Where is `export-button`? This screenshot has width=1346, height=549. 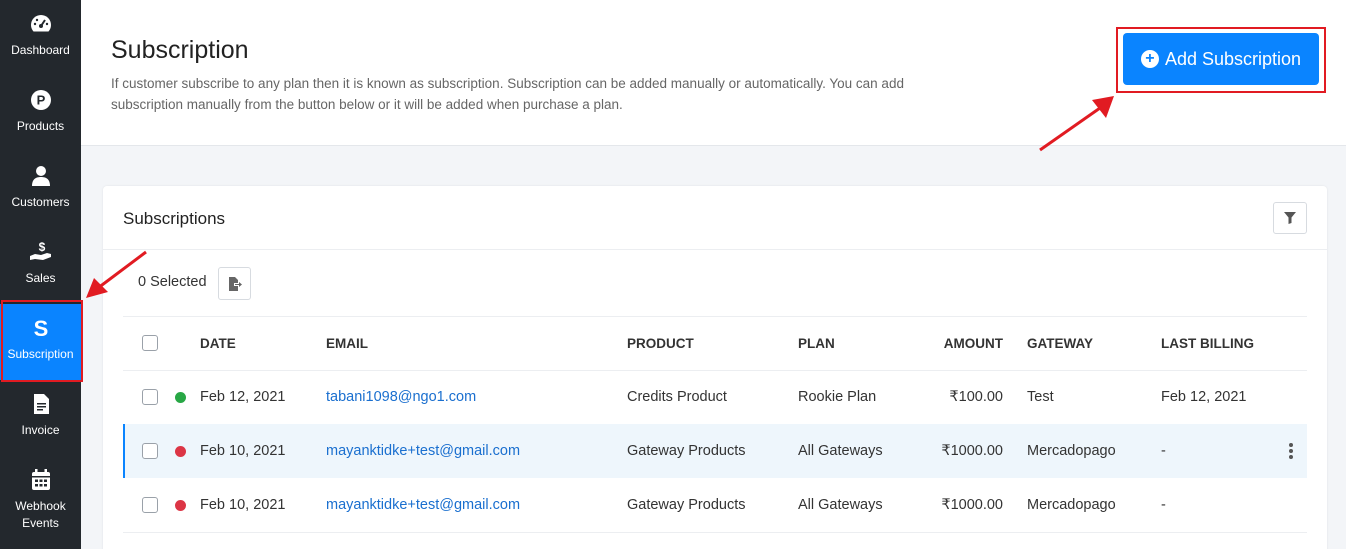
export-button is located at coordinates (234, 283).